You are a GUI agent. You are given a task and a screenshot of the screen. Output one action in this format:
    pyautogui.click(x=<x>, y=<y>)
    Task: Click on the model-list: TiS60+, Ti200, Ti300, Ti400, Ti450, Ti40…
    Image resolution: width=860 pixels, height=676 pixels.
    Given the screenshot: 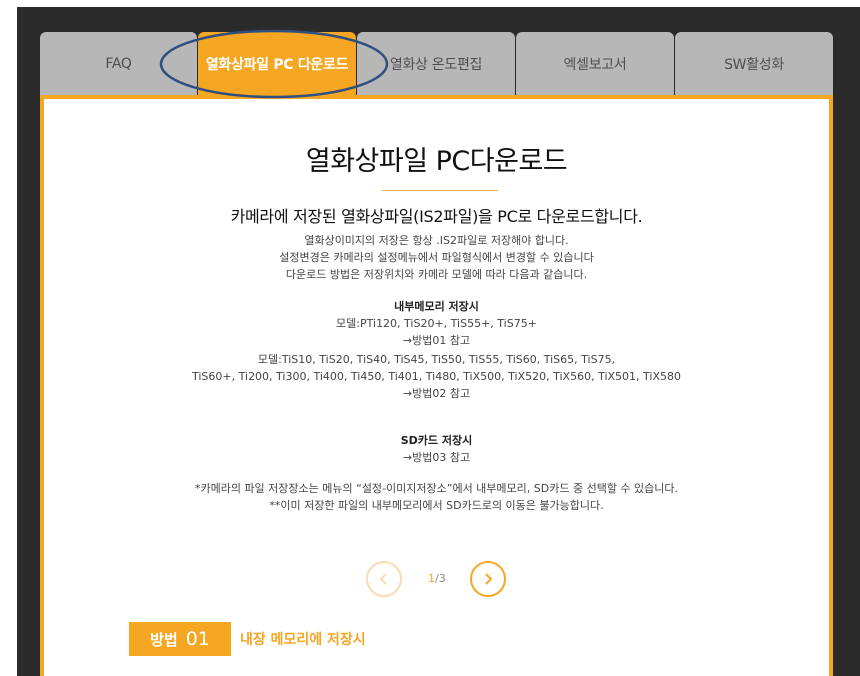 What is the action you would take?
    pyautogui.click(x=436, y=376)
    